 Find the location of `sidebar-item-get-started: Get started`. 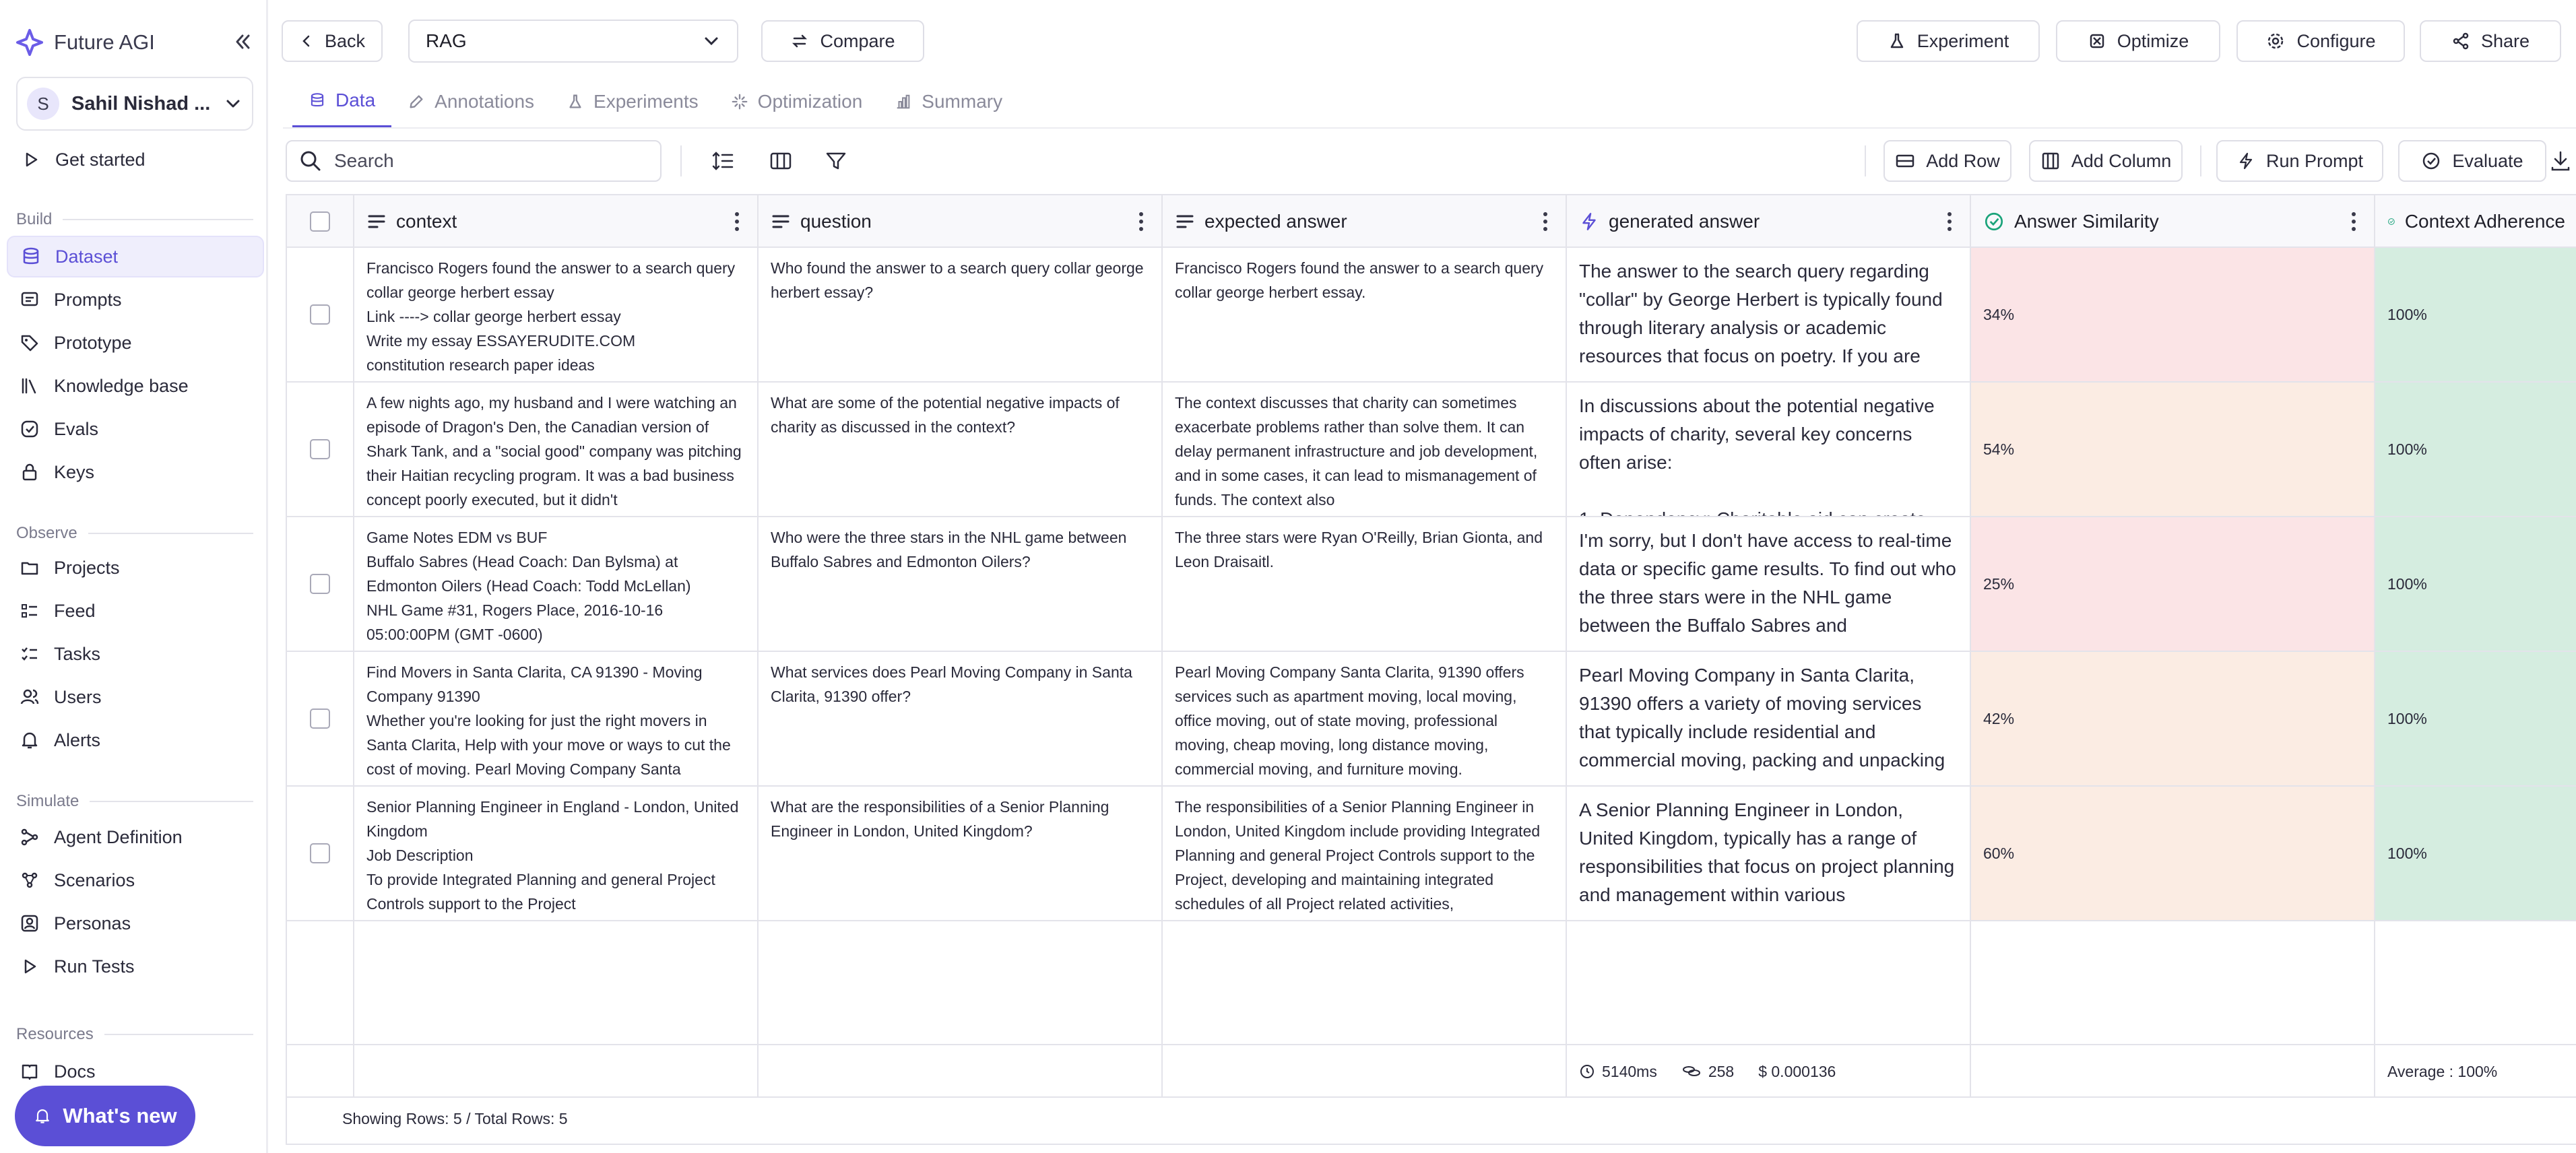

sidebar-item-get-started: Get started is located at coordinates (135, 159).